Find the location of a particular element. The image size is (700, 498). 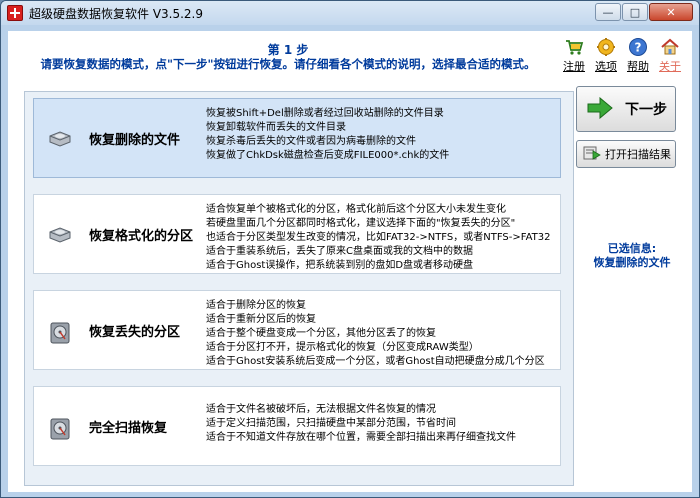

mode-desc-line: 适于定义扫描范围，只扫描硬盘中某部分范围，节省时间 is located at coordinates (331, 423).